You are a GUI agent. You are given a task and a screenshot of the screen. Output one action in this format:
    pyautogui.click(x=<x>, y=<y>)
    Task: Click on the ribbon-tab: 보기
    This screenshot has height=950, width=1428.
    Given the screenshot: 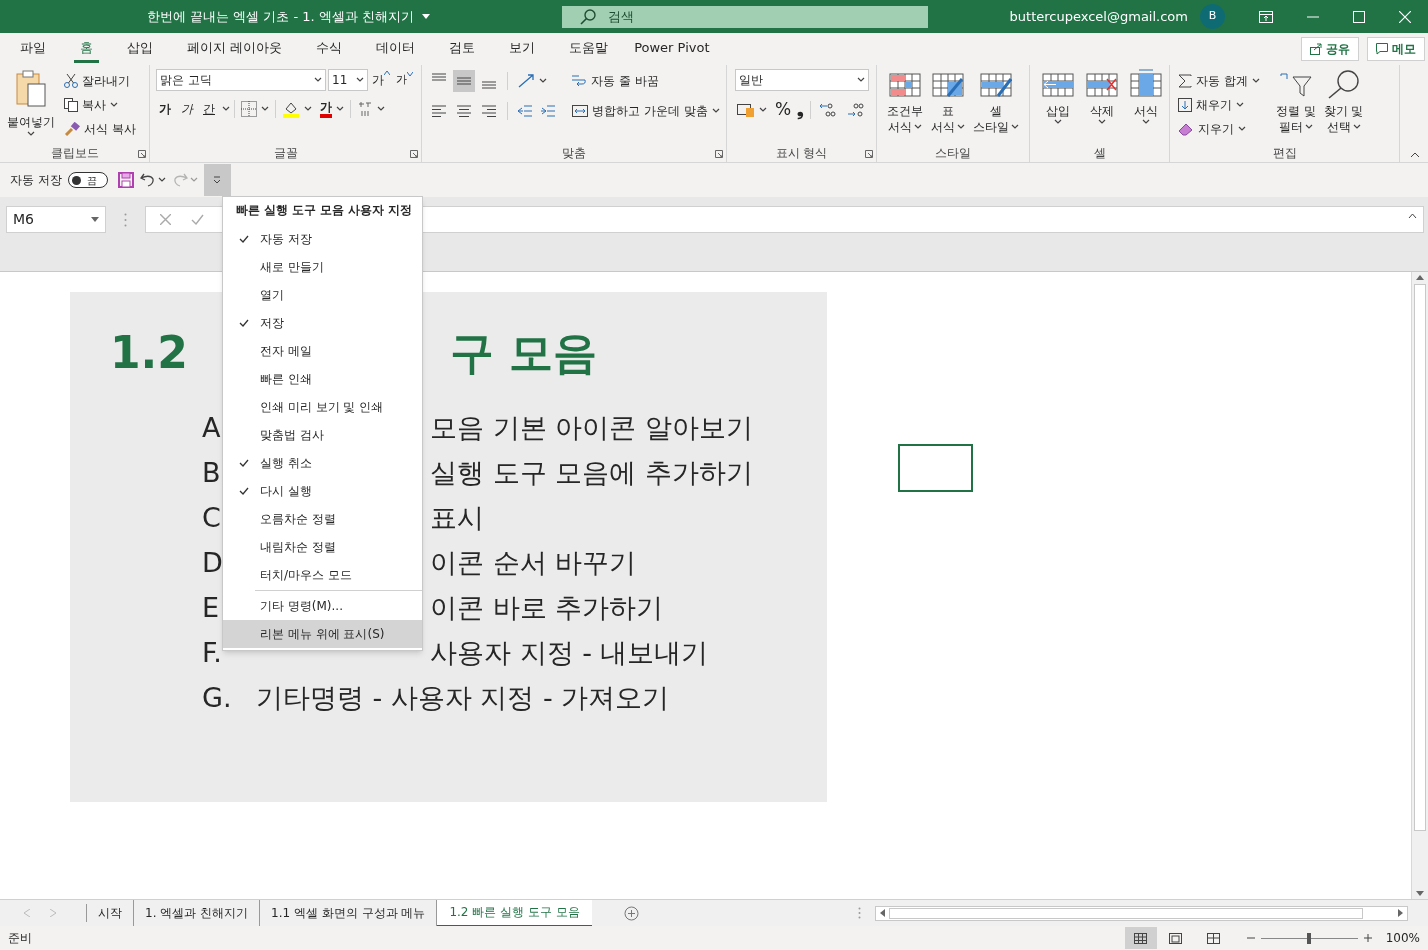 What is the action you would take?
    pyautogui.click(x=522, y=49)
    